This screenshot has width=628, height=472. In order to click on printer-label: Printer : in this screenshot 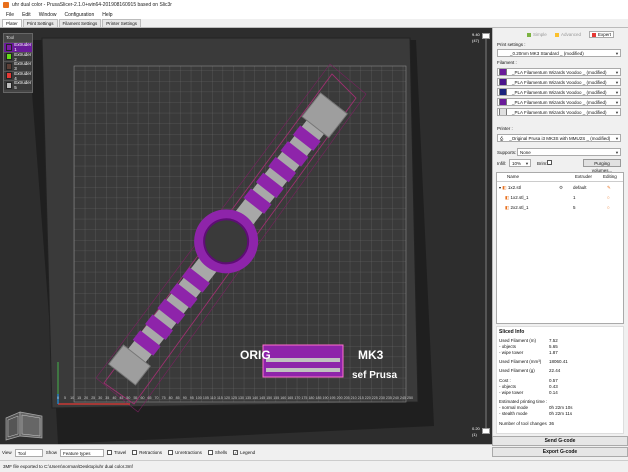, I will do `click(505, 128)`.